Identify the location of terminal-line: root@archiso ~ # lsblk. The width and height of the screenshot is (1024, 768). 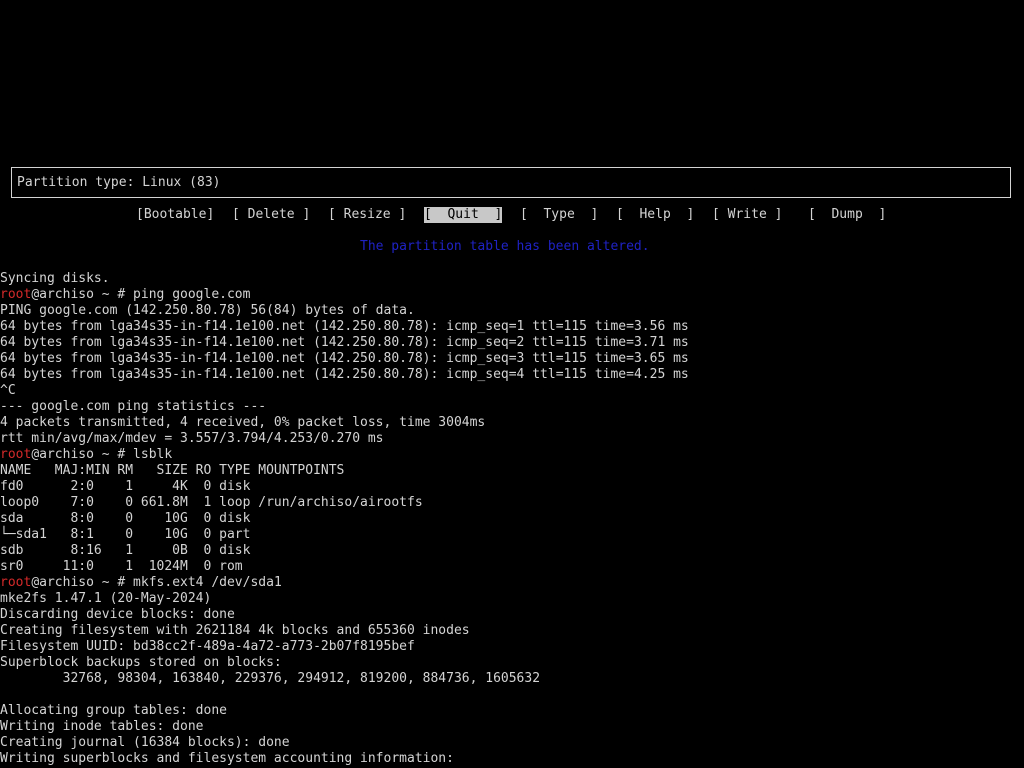
(86, 455).